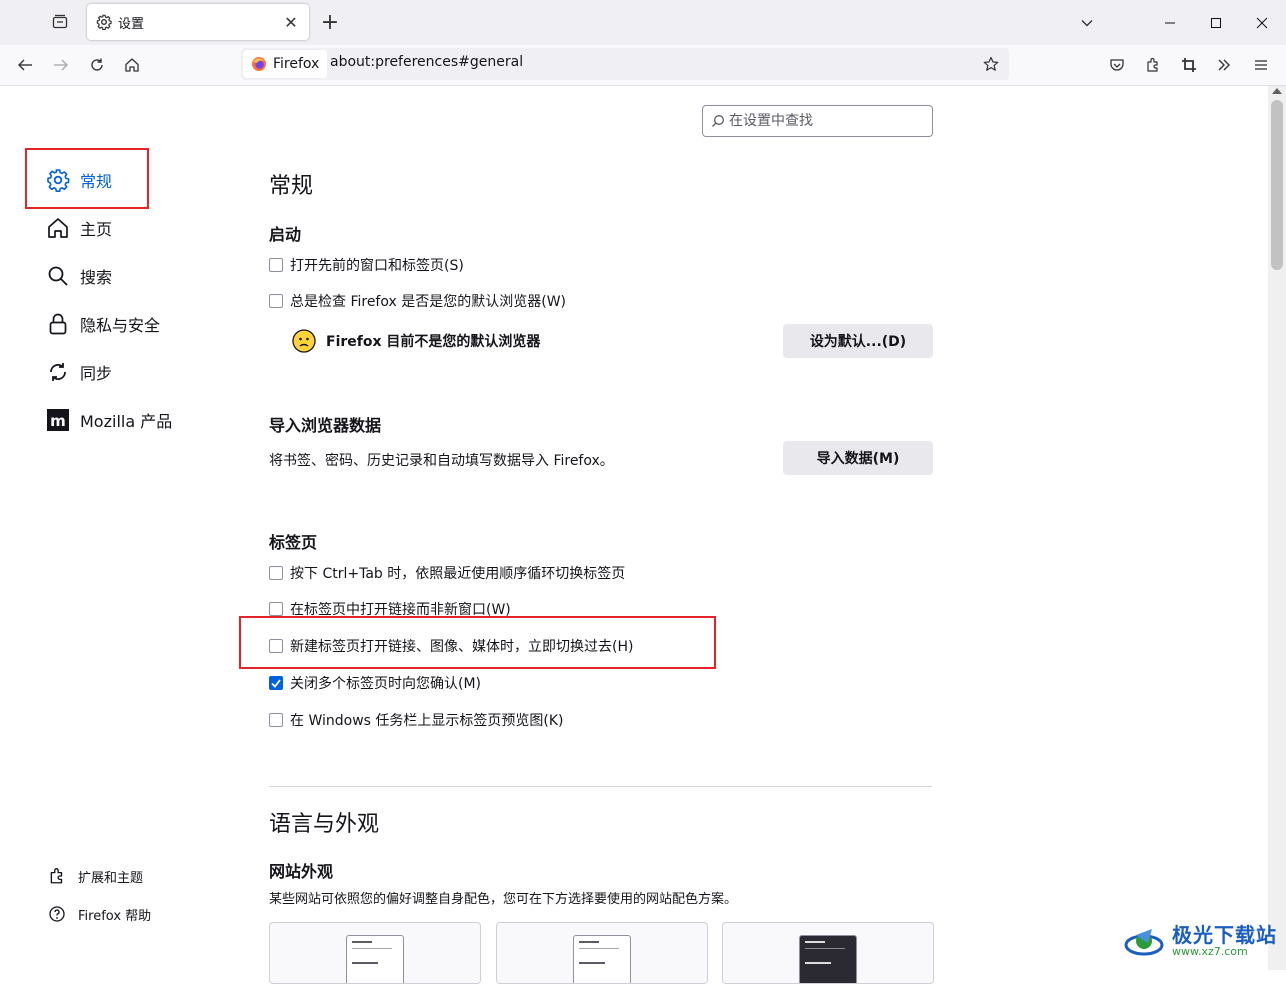  I want to click on home-button, so click(132, 65).